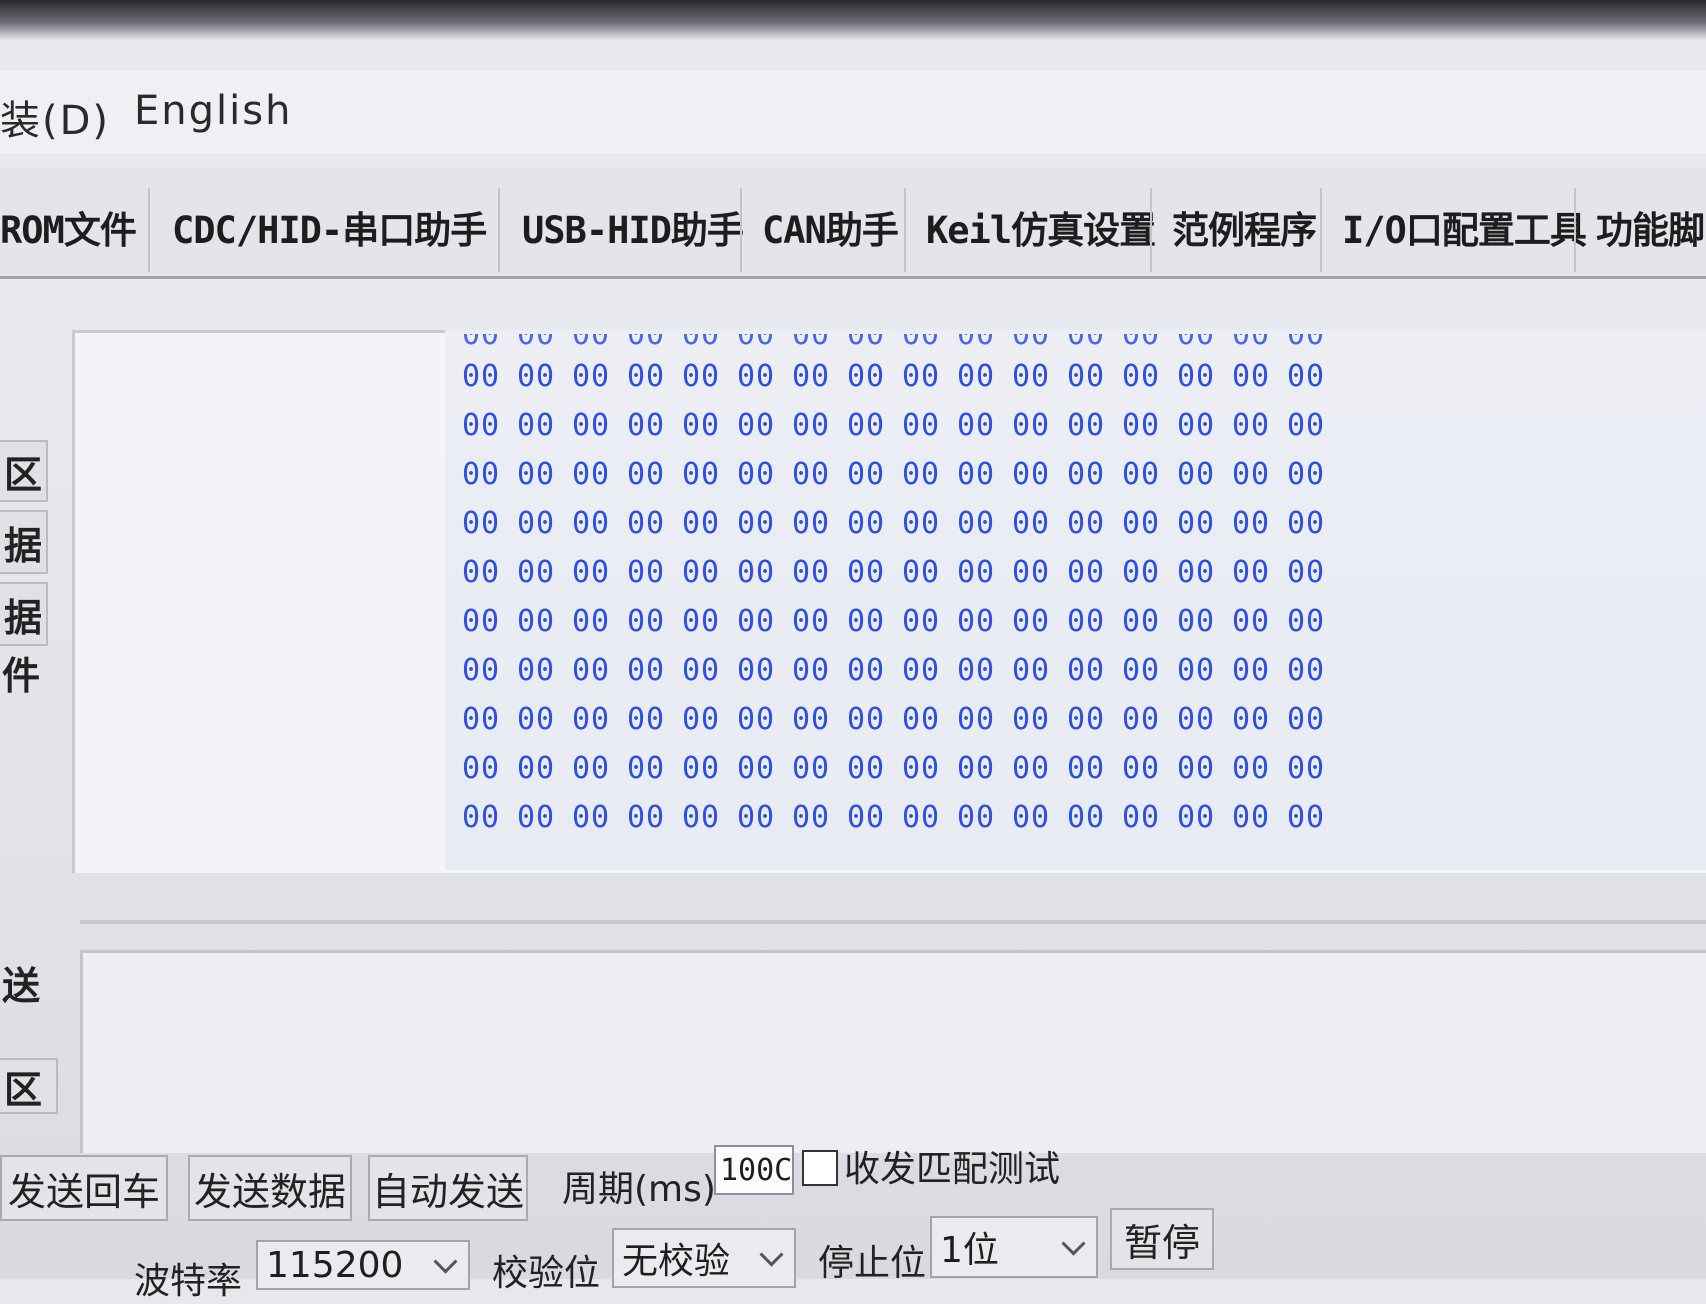 The image size is (1706, 1304). Describe the element at coordinates (270, 1188) in the screenshot. I see `send-data-button: 发送数据` at that location.